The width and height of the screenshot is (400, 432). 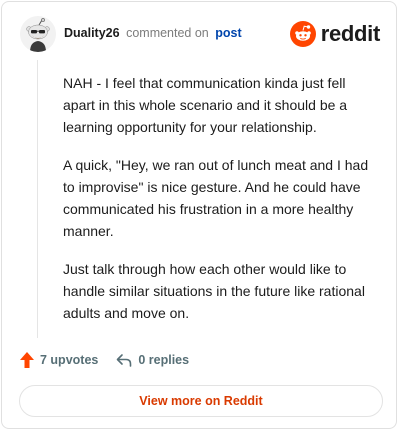 I want to click on reddit-wordmark: reddit, so click(x=350, y=33).